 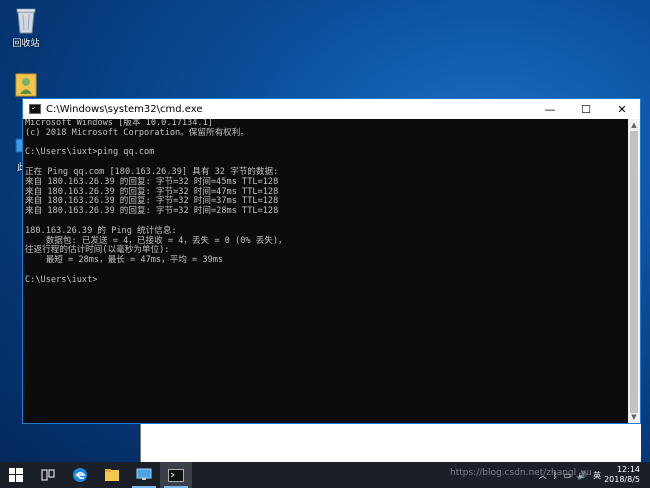 What do you see at coordinates (550, 109) in the screenshot?
I see `minimize-button: —` at bounding box center [550, 109].